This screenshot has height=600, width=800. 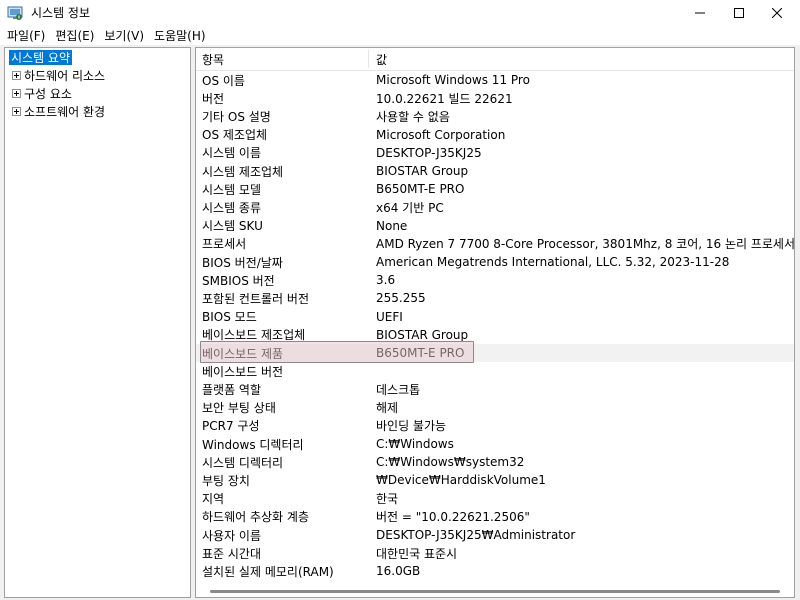 What do you see at coordinates (213, 59) in the screenshot?
I see `column-header-item: 항목` at bounding box center [213, 59].